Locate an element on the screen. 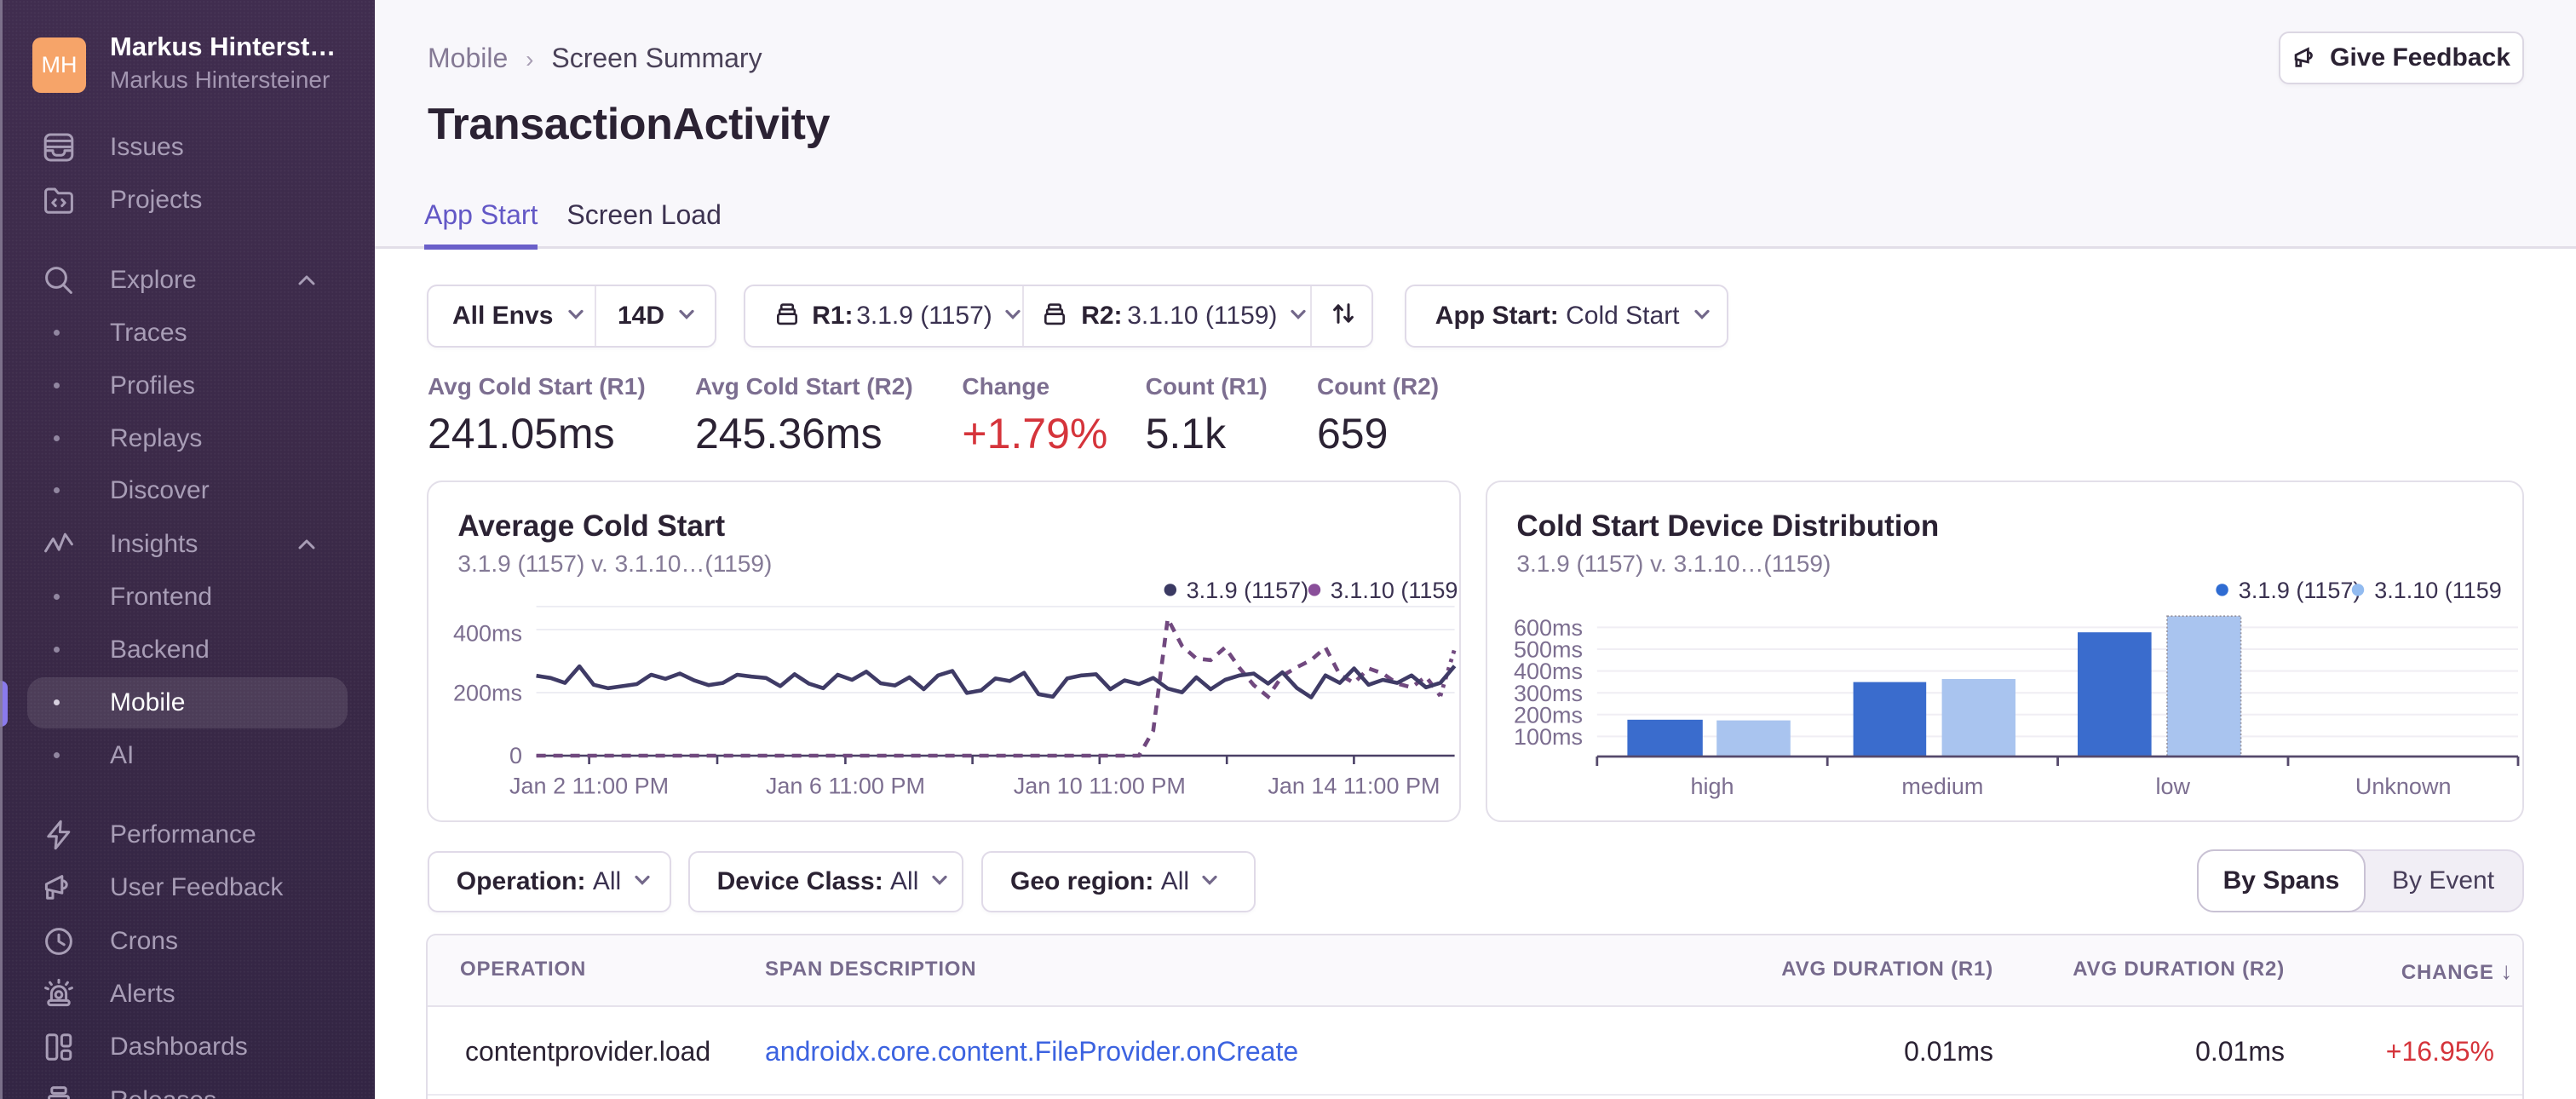 This screenshot has width=2576, height=1099. svg-text: low is located at coordinates (2174, 786).